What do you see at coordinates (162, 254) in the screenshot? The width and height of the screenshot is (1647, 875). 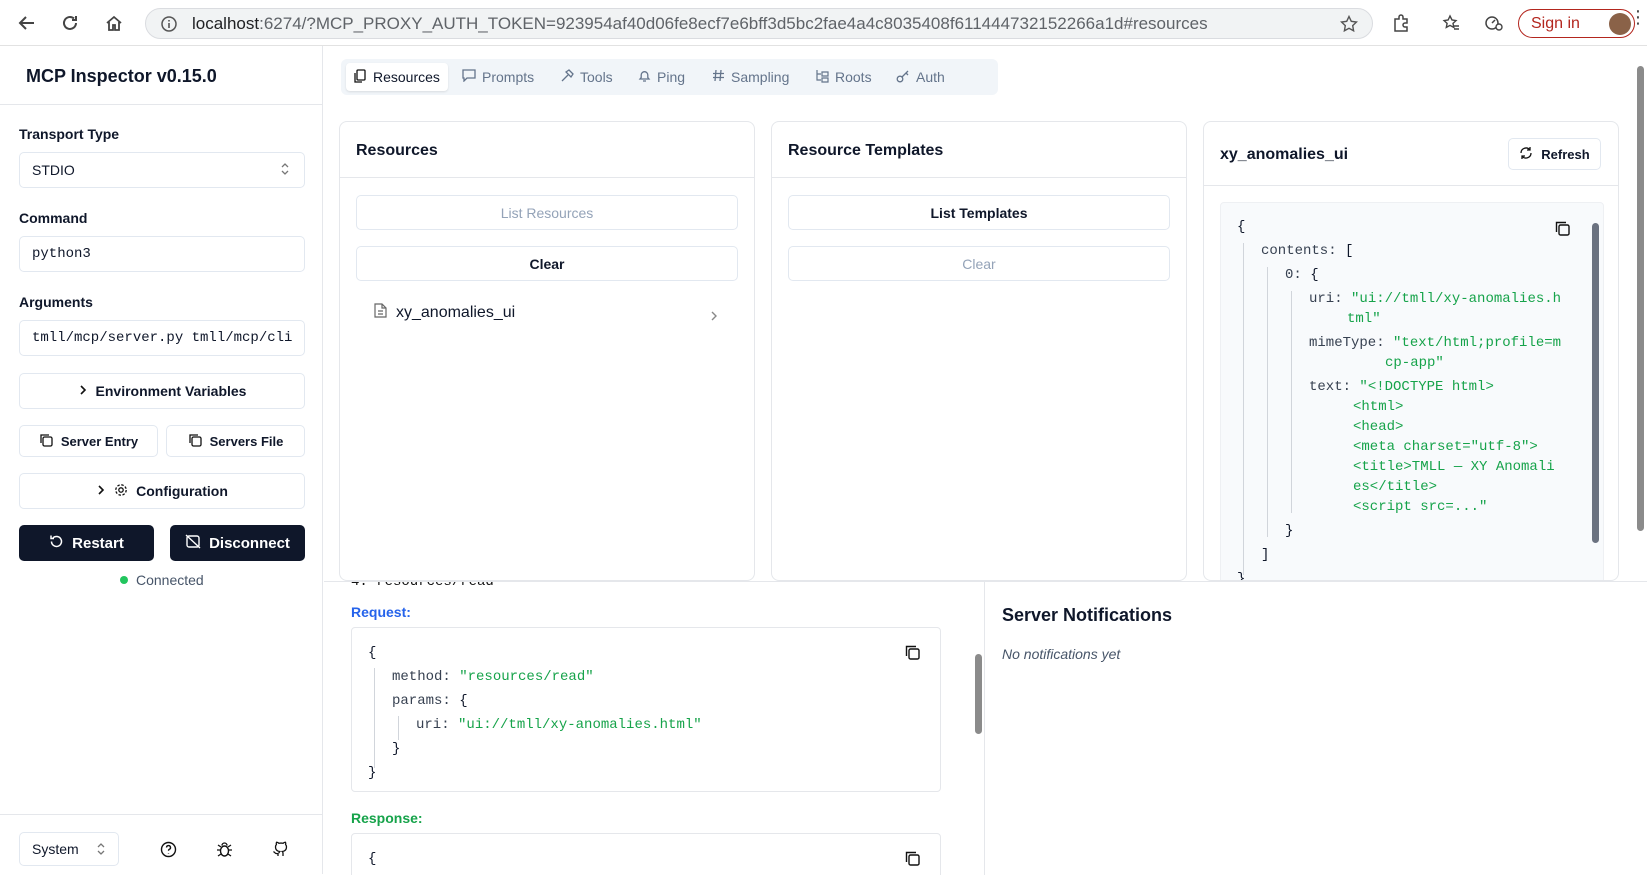 I see `command-input: python3` at bounding box center [162, 254].